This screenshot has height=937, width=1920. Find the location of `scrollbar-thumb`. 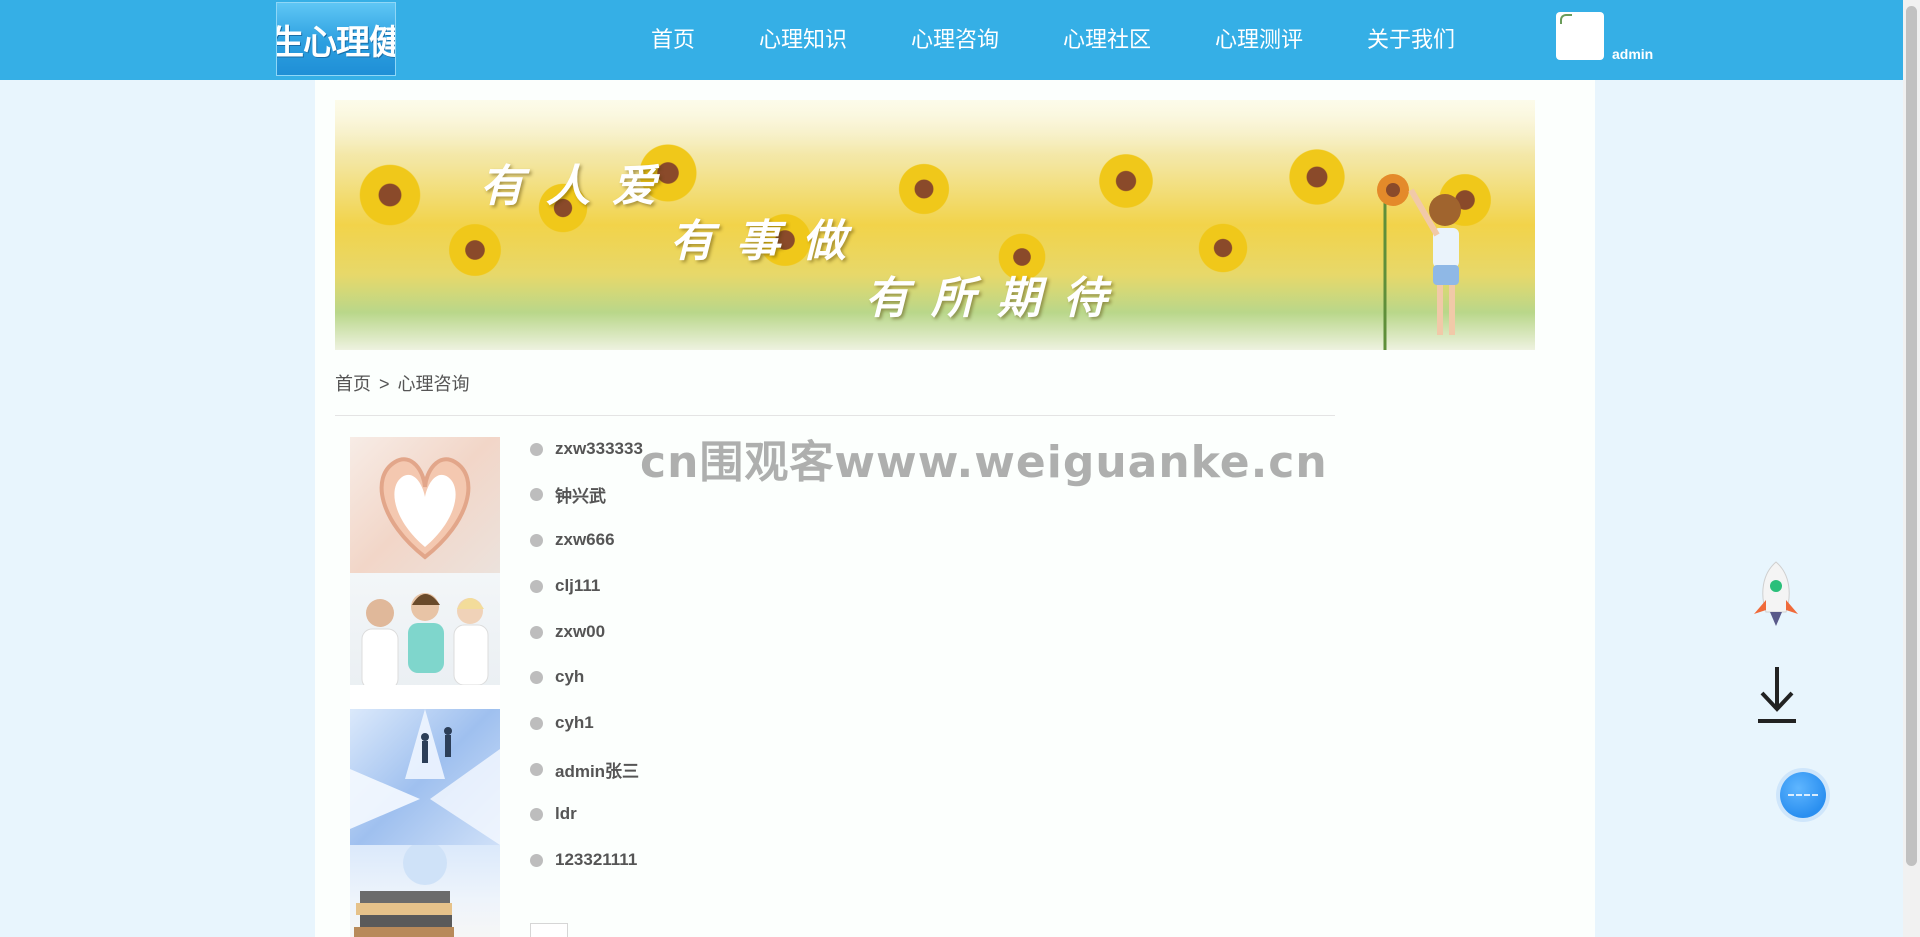

scrollbar-thumb is located at coordinates (1911, 436).